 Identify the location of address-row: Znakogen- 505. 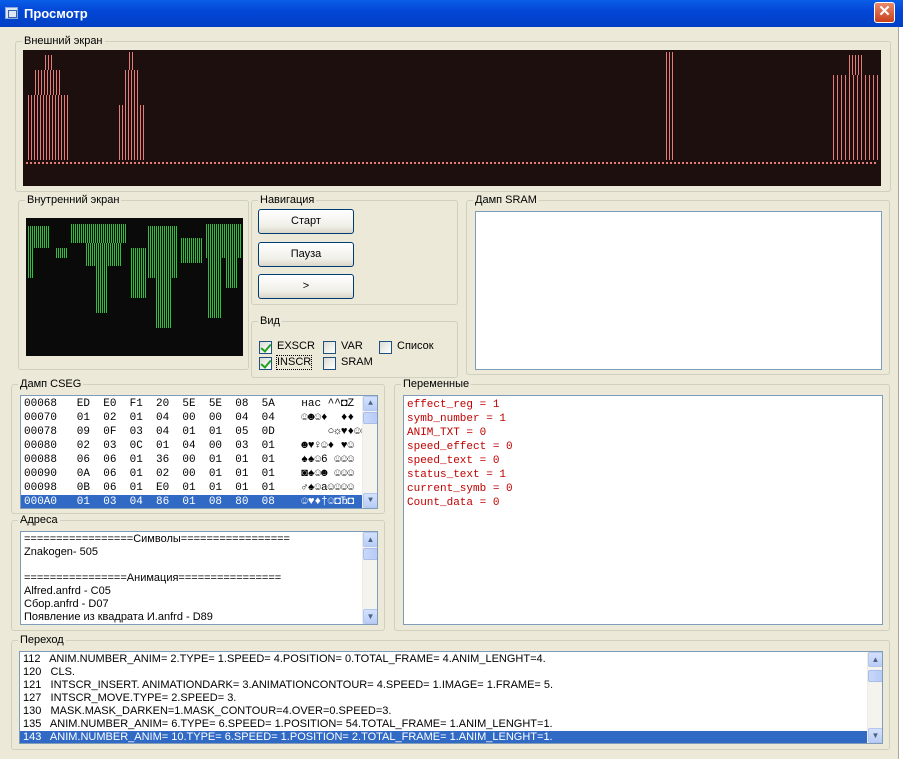
(199, 552).